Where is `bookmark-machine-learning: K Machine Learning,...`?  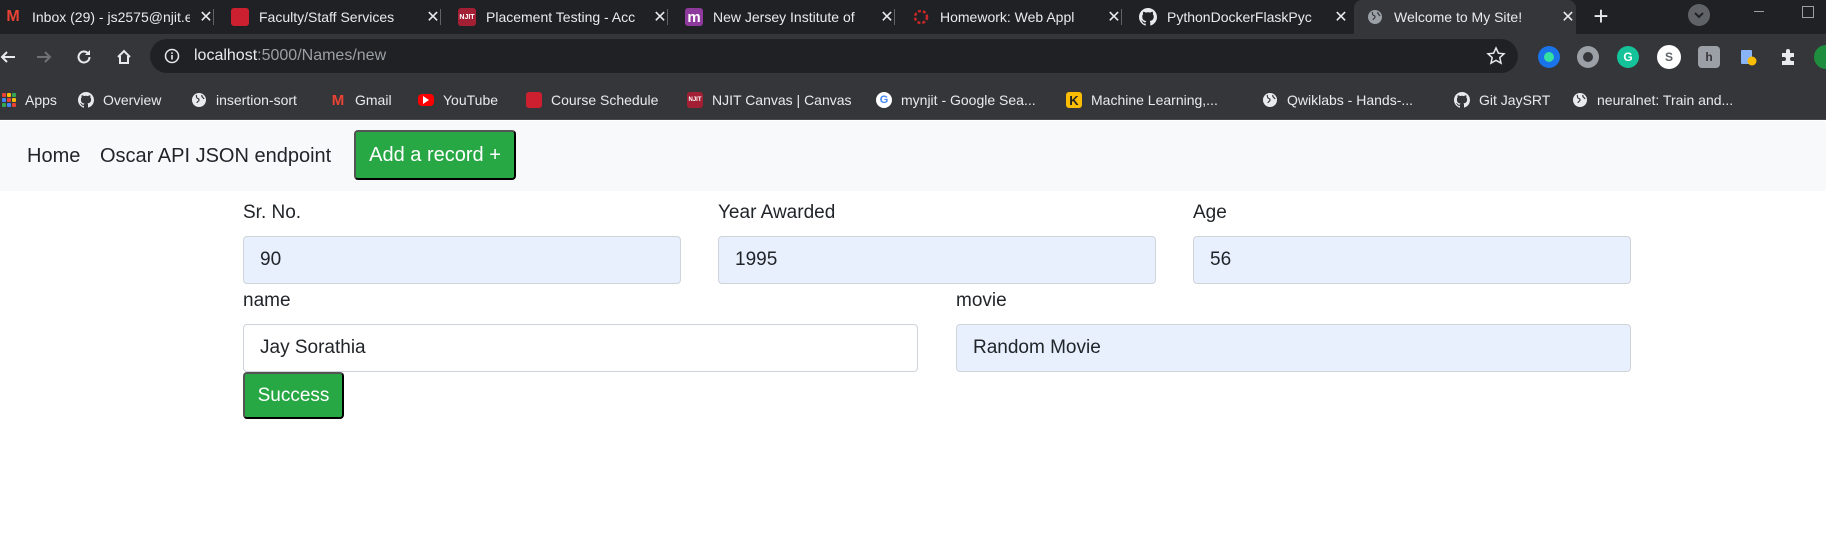 bookmark-machine-learning: K Machine Learning,... is located at coordinates (1142, 100).